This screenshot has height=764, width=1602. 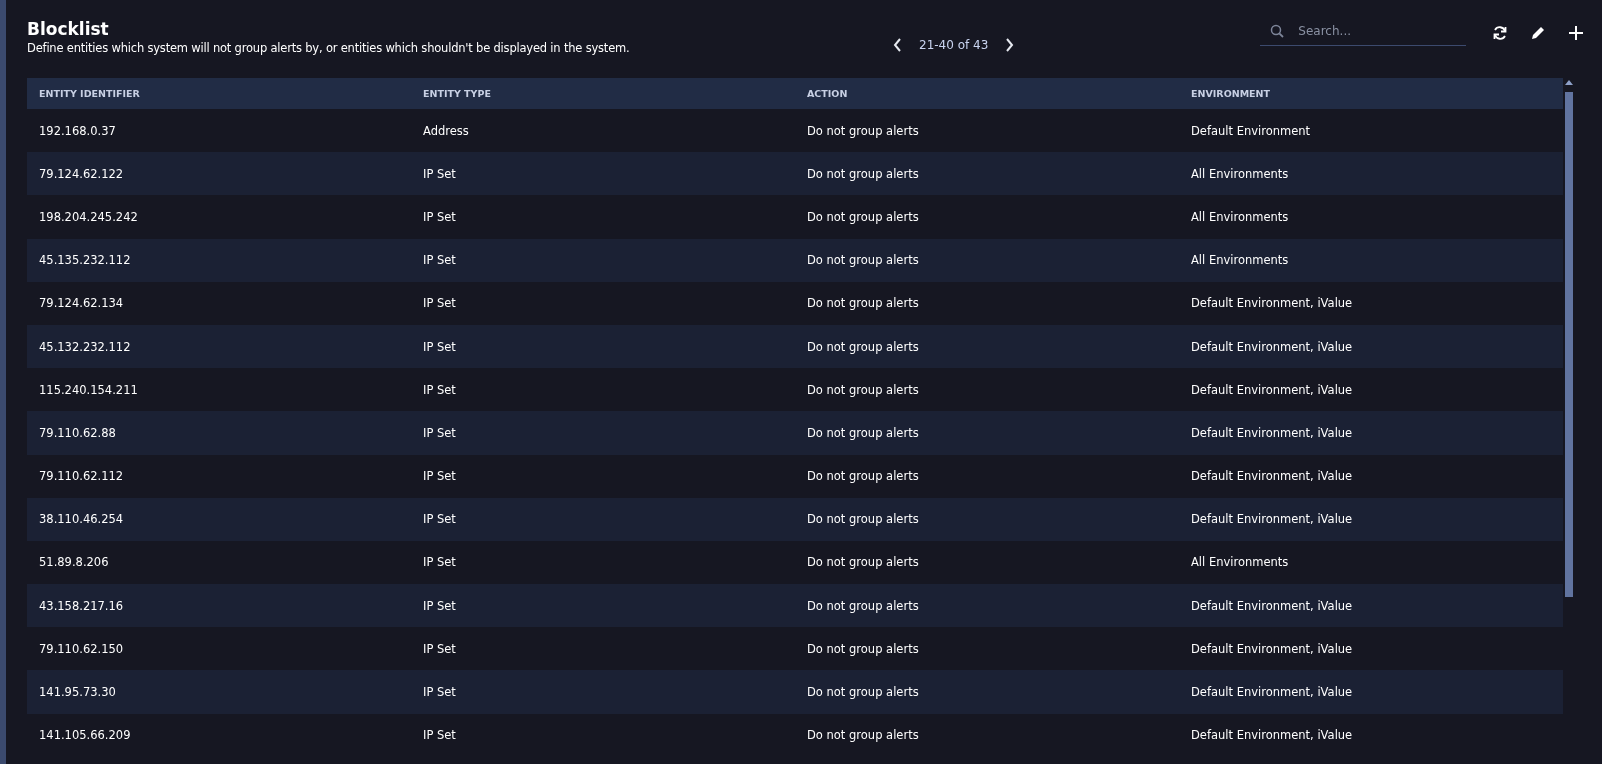 I want to click on table-row: 79.124.62.122 IP Set Do not group alerts All Environments, so click(x=795, y=174).